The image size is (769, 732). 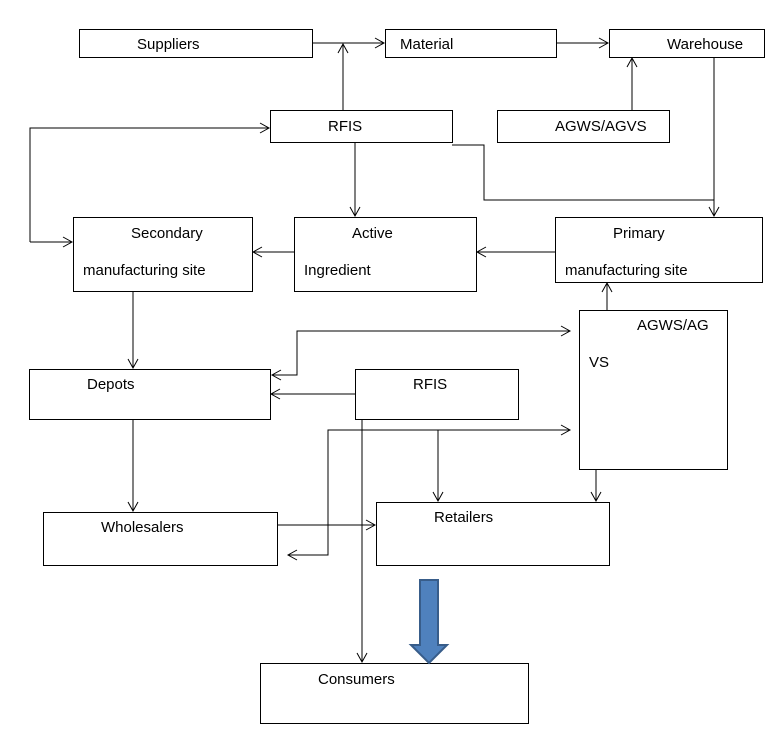 I want to click on node-consumers: Consumers, so click(x=394, y=693).